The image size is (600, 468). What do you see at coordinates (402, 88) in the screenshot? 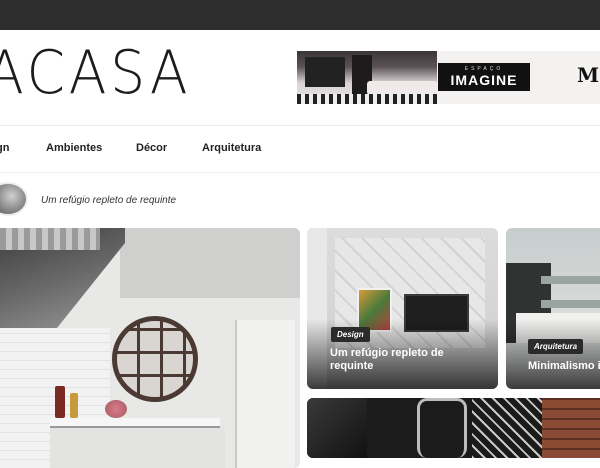
I see `banner-sofa` at bounding box center [402, 88].